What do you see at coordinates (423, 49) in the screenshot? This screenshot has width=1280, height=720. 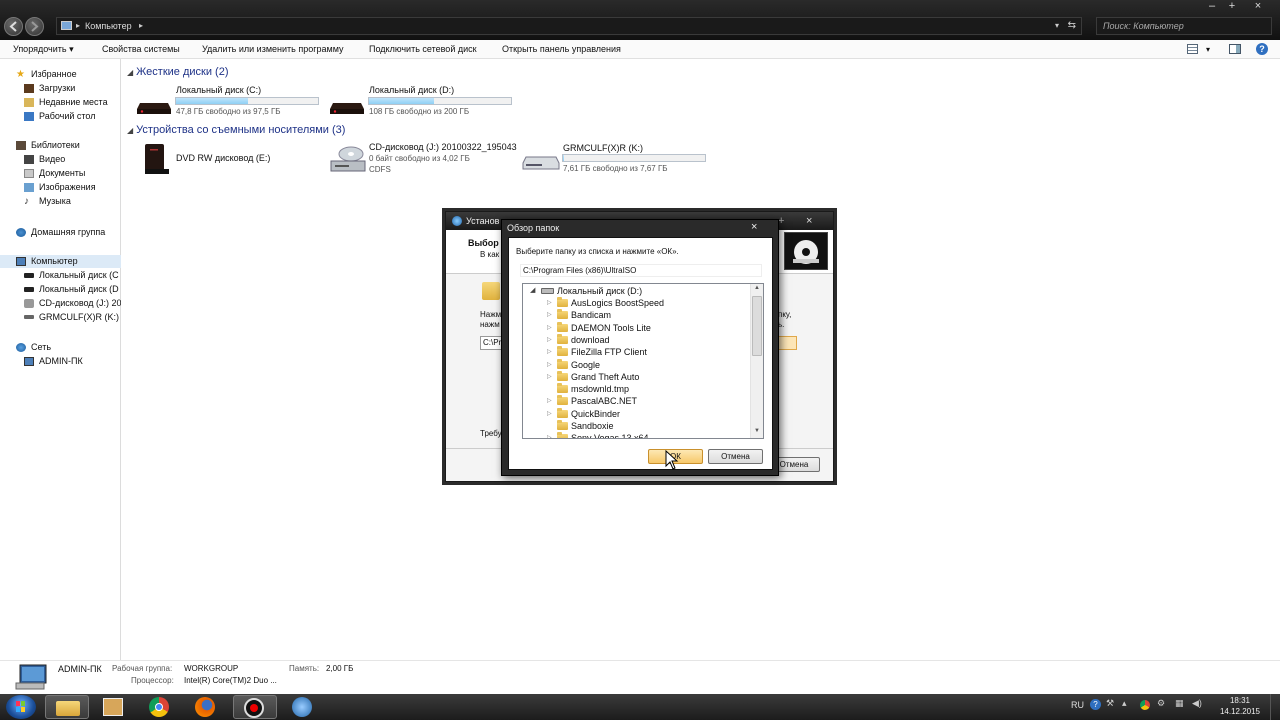 I see `map-network-drive-button: Подключить сетевой диск` at bounding box center [423, 49].